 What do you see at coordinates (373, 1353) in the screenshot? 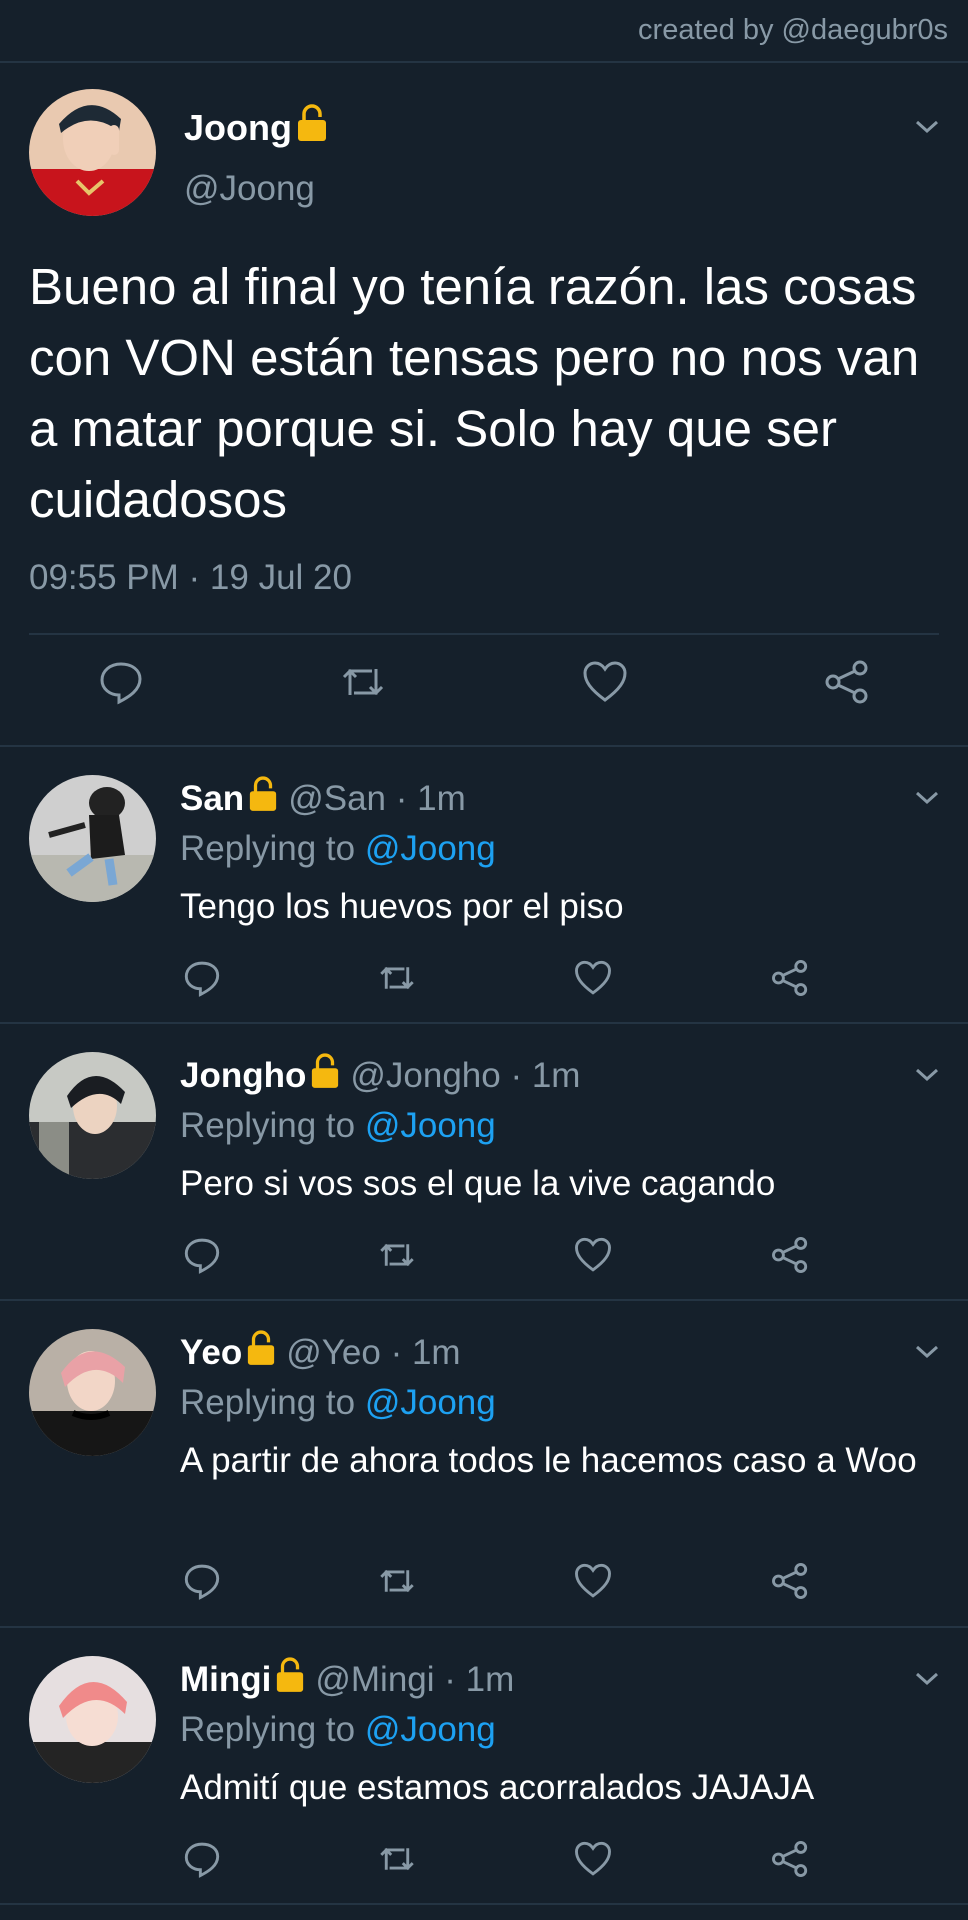
I see `author-handle: @Yeo · 1m` at bounding box center [373, 1353].